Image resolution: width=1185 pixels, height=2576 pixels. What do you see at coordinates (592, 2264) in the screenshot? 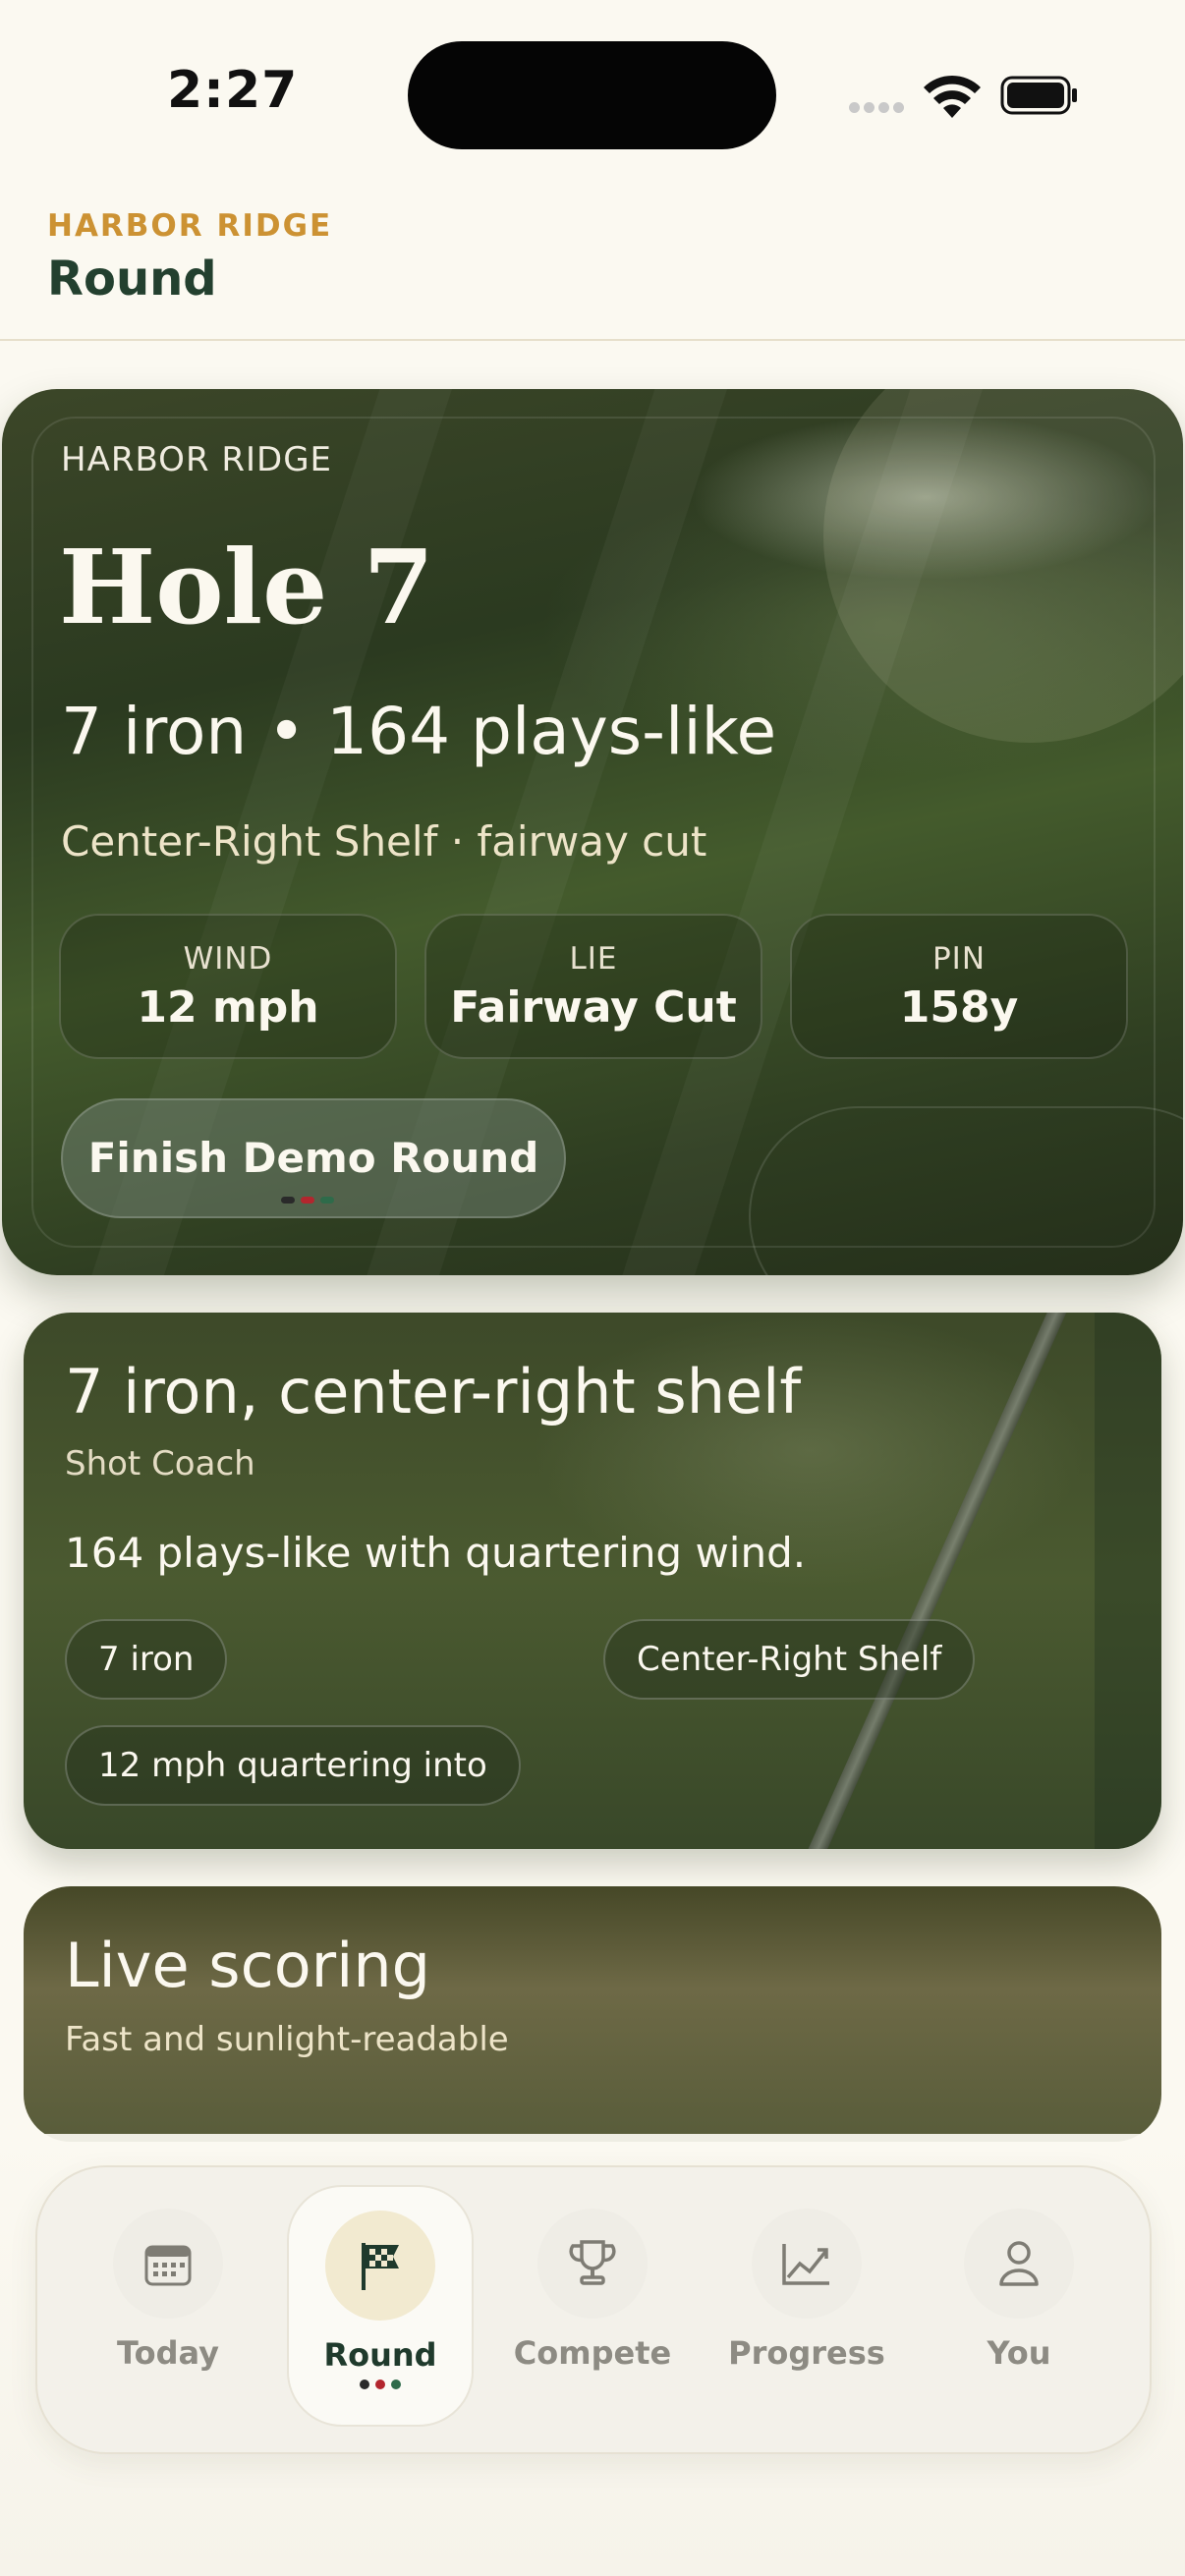
I see `trophy-icon` at bounding box center [592, 2264].